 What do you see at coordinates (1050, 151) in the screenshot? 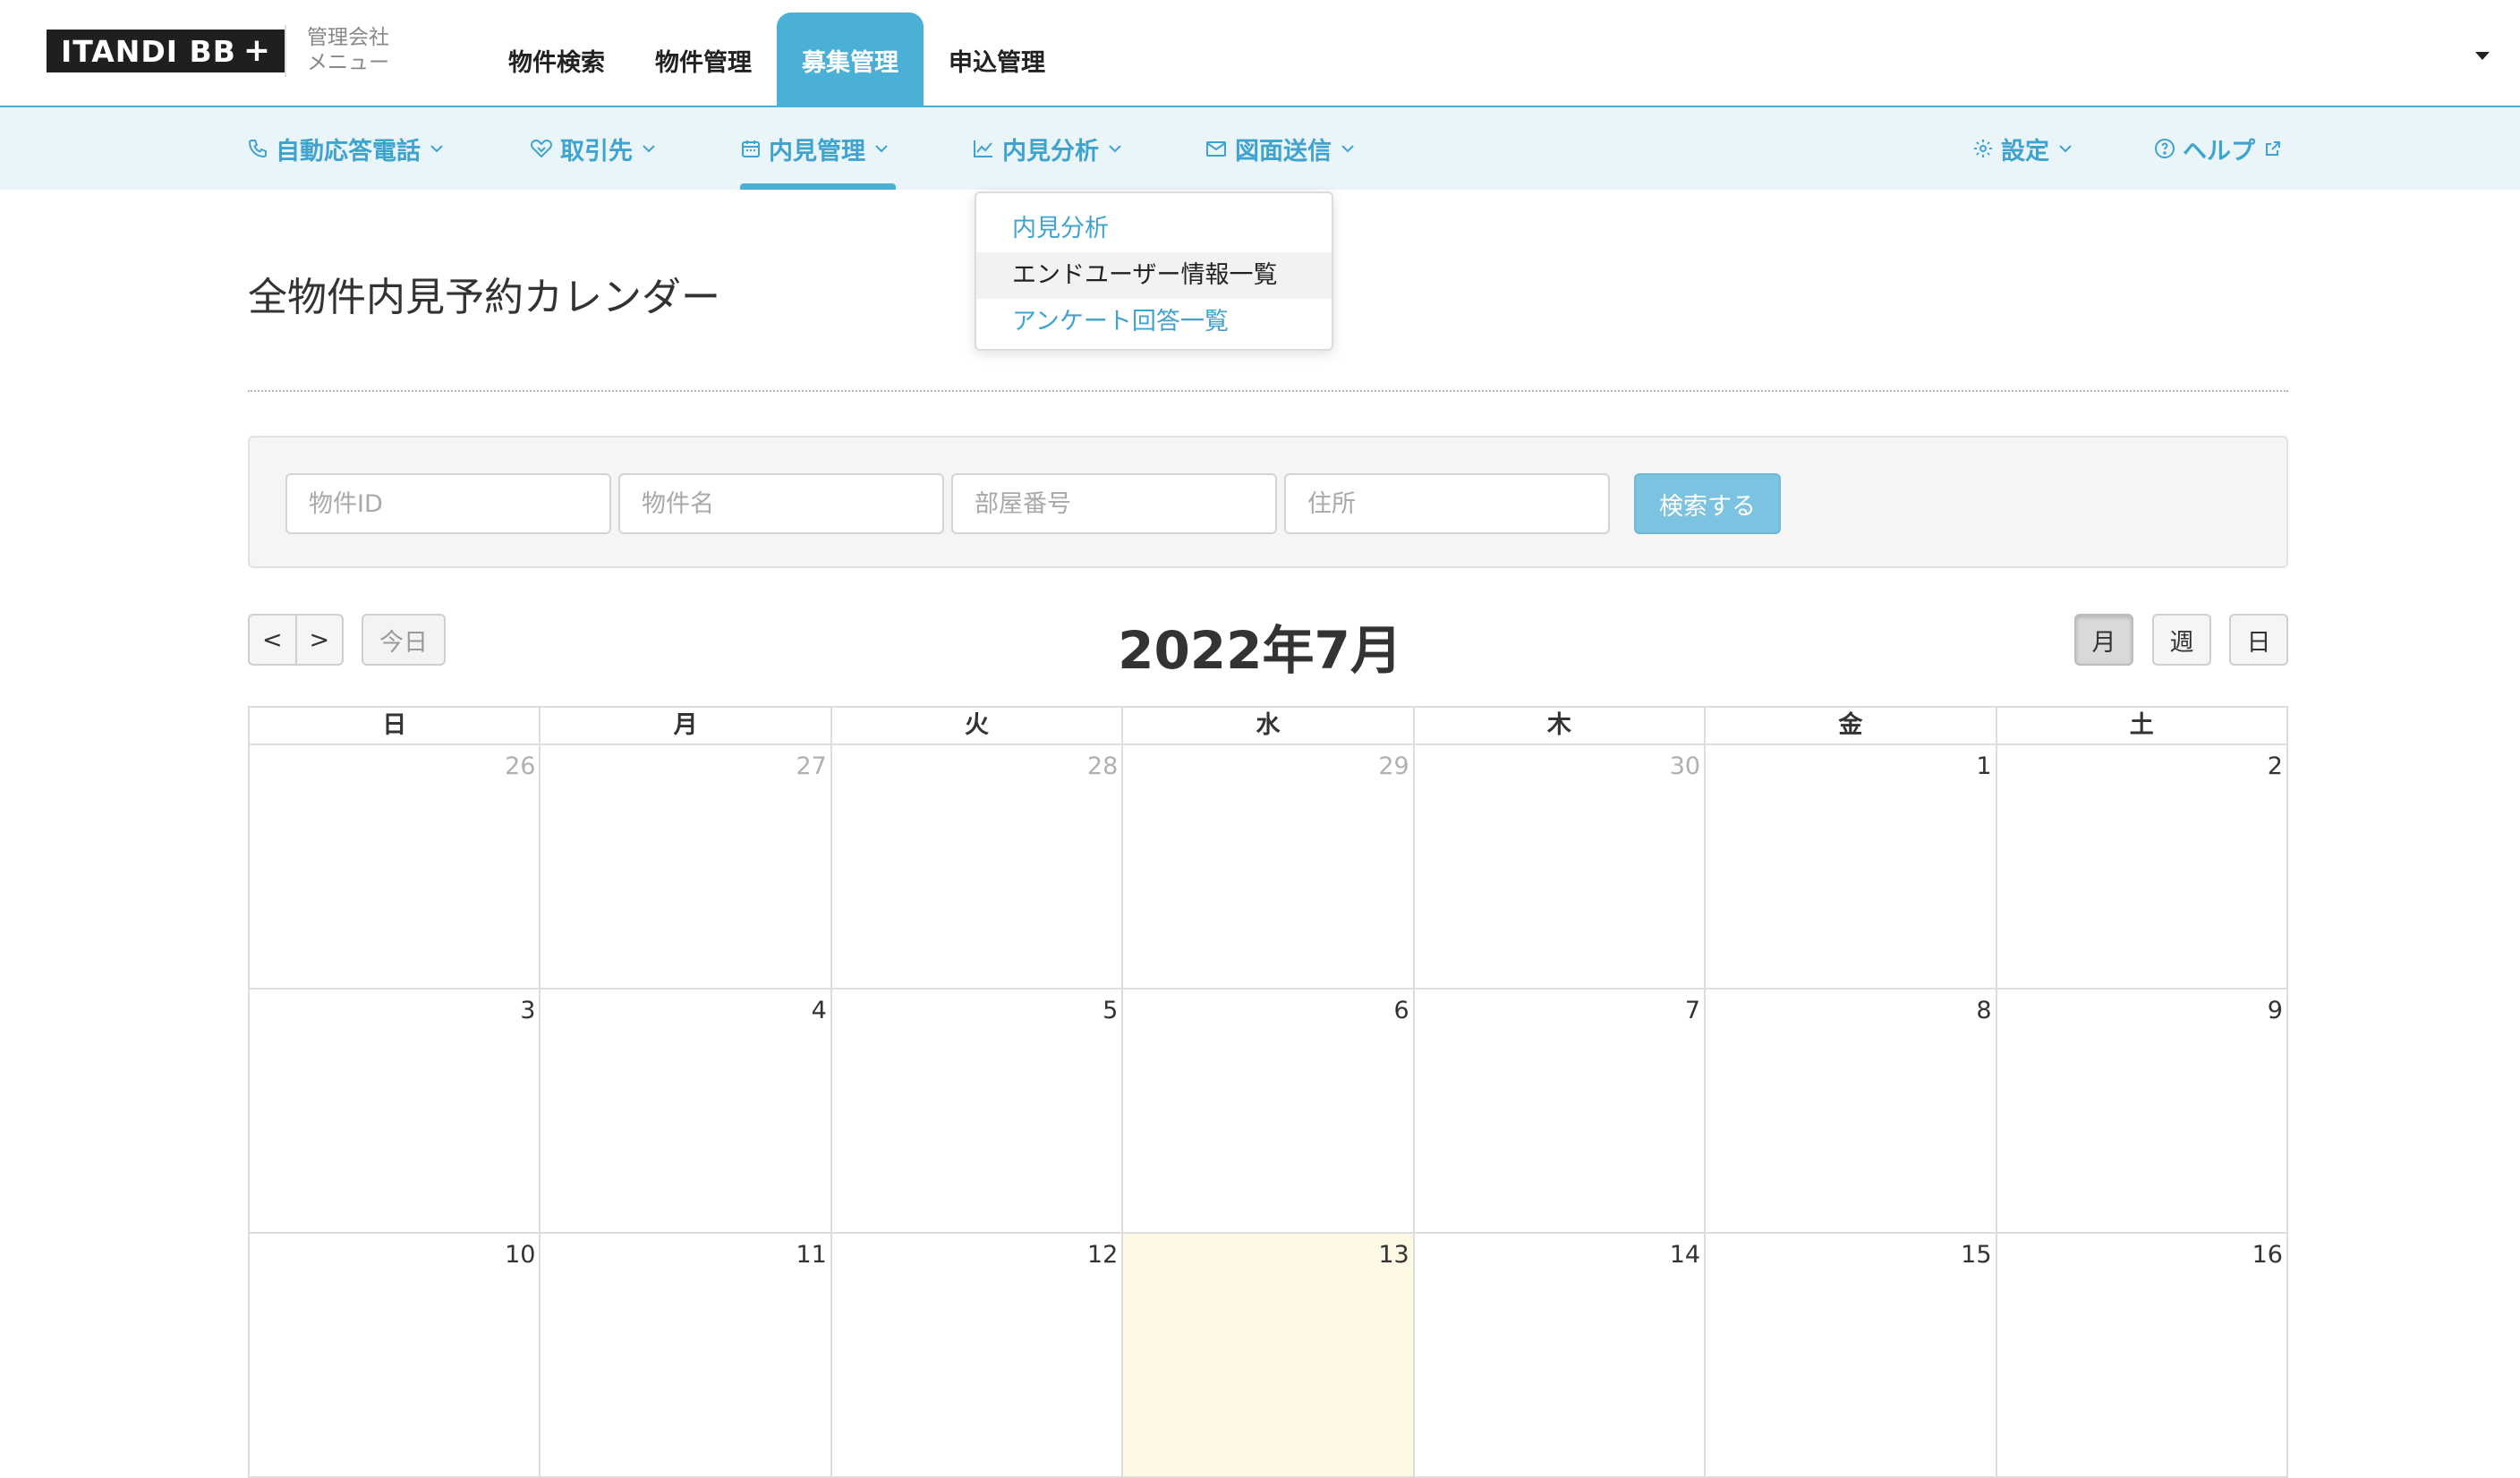
I see `subnav-label: 内見分析` at bounding box center [1050, 151].